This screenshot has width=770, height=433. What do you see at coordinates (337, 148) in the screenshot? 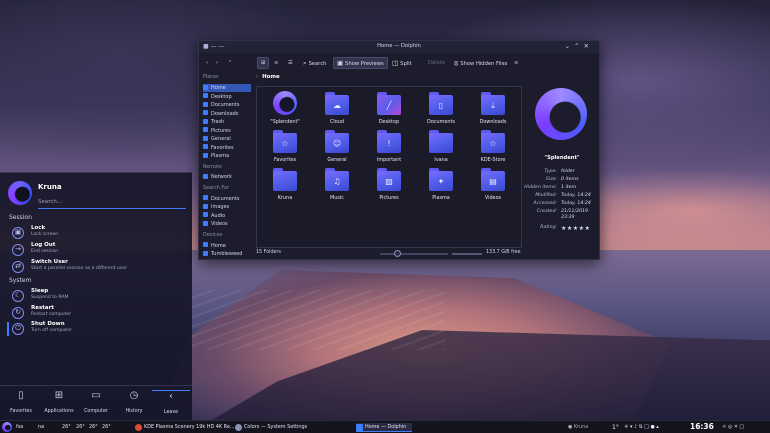
I see `file-item-general: ☺ General` at bounding box center [337, 148].